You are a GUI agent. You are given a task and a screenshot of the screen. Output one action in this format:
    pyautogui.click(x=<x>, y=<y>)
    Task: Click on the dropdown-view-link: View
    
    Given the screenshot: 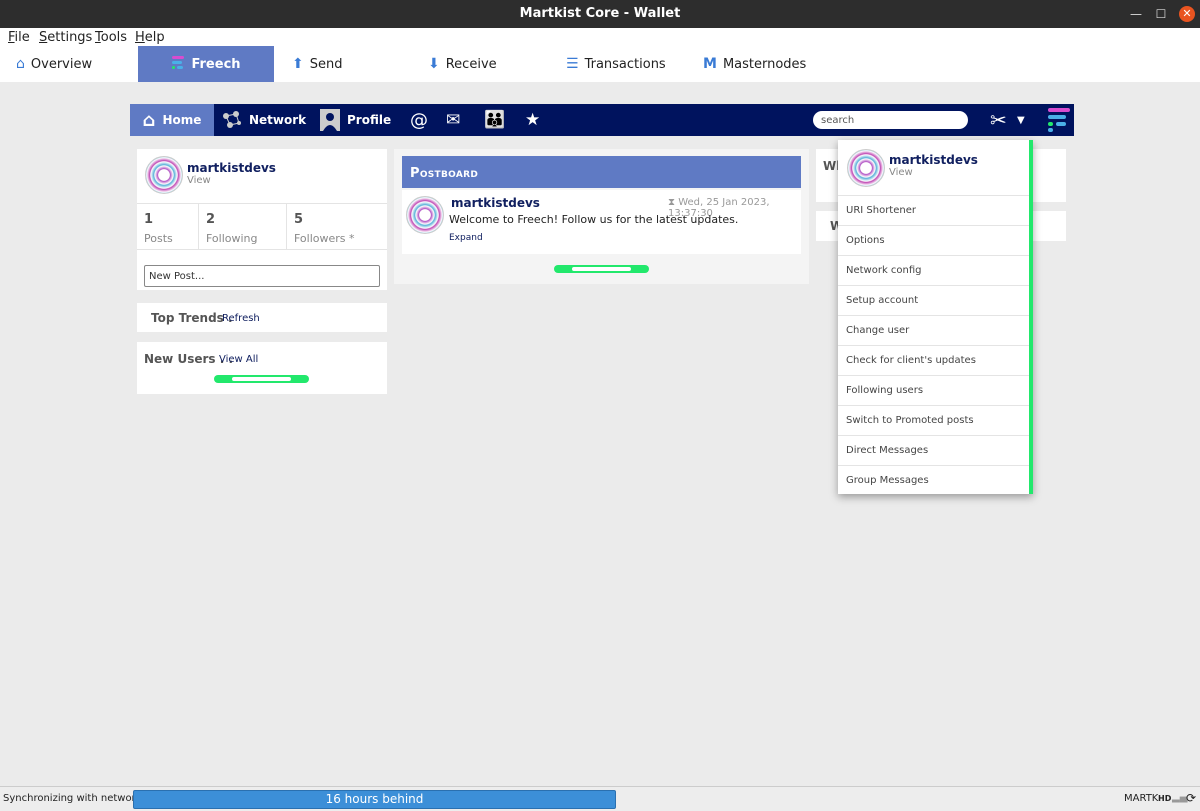 What is the action you would take?
    pyautogui.click(x=901, y=172)
    